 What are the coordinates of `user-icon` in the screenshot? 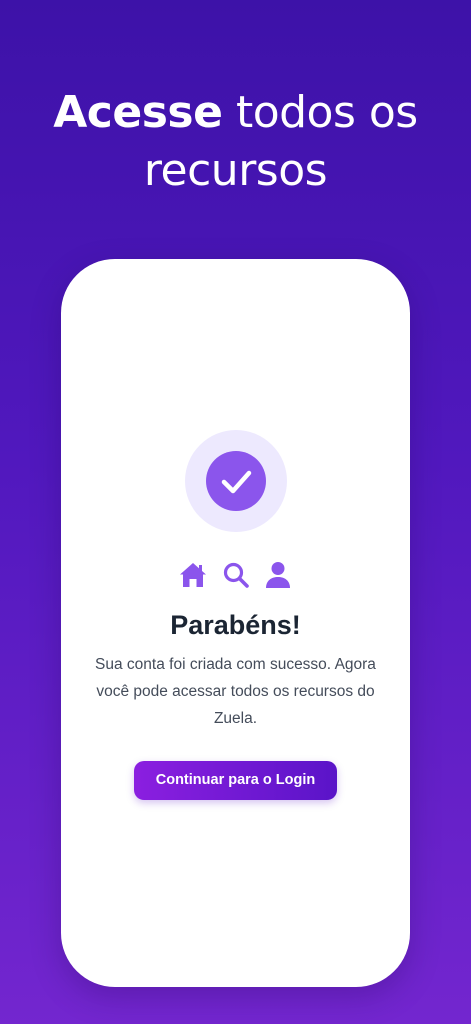 It's located at (278, 575).